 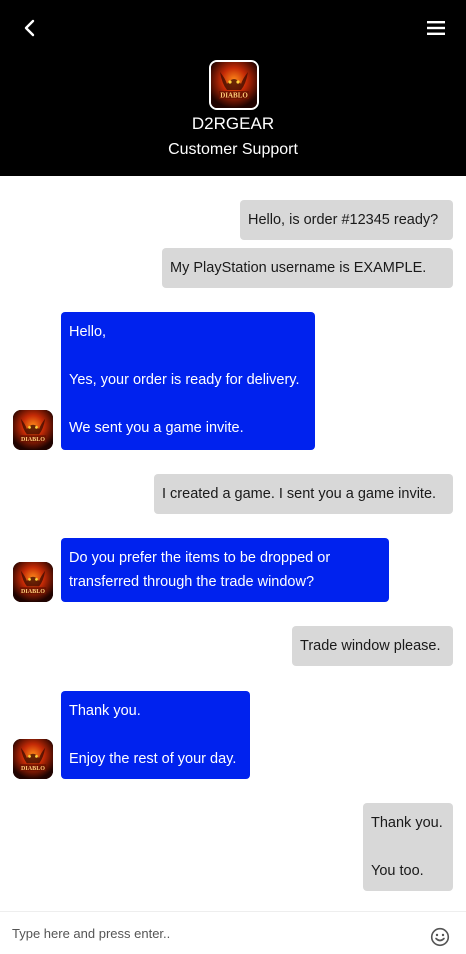 I want to click on user-message: Thank you. You too., so click(x=408, y=847).